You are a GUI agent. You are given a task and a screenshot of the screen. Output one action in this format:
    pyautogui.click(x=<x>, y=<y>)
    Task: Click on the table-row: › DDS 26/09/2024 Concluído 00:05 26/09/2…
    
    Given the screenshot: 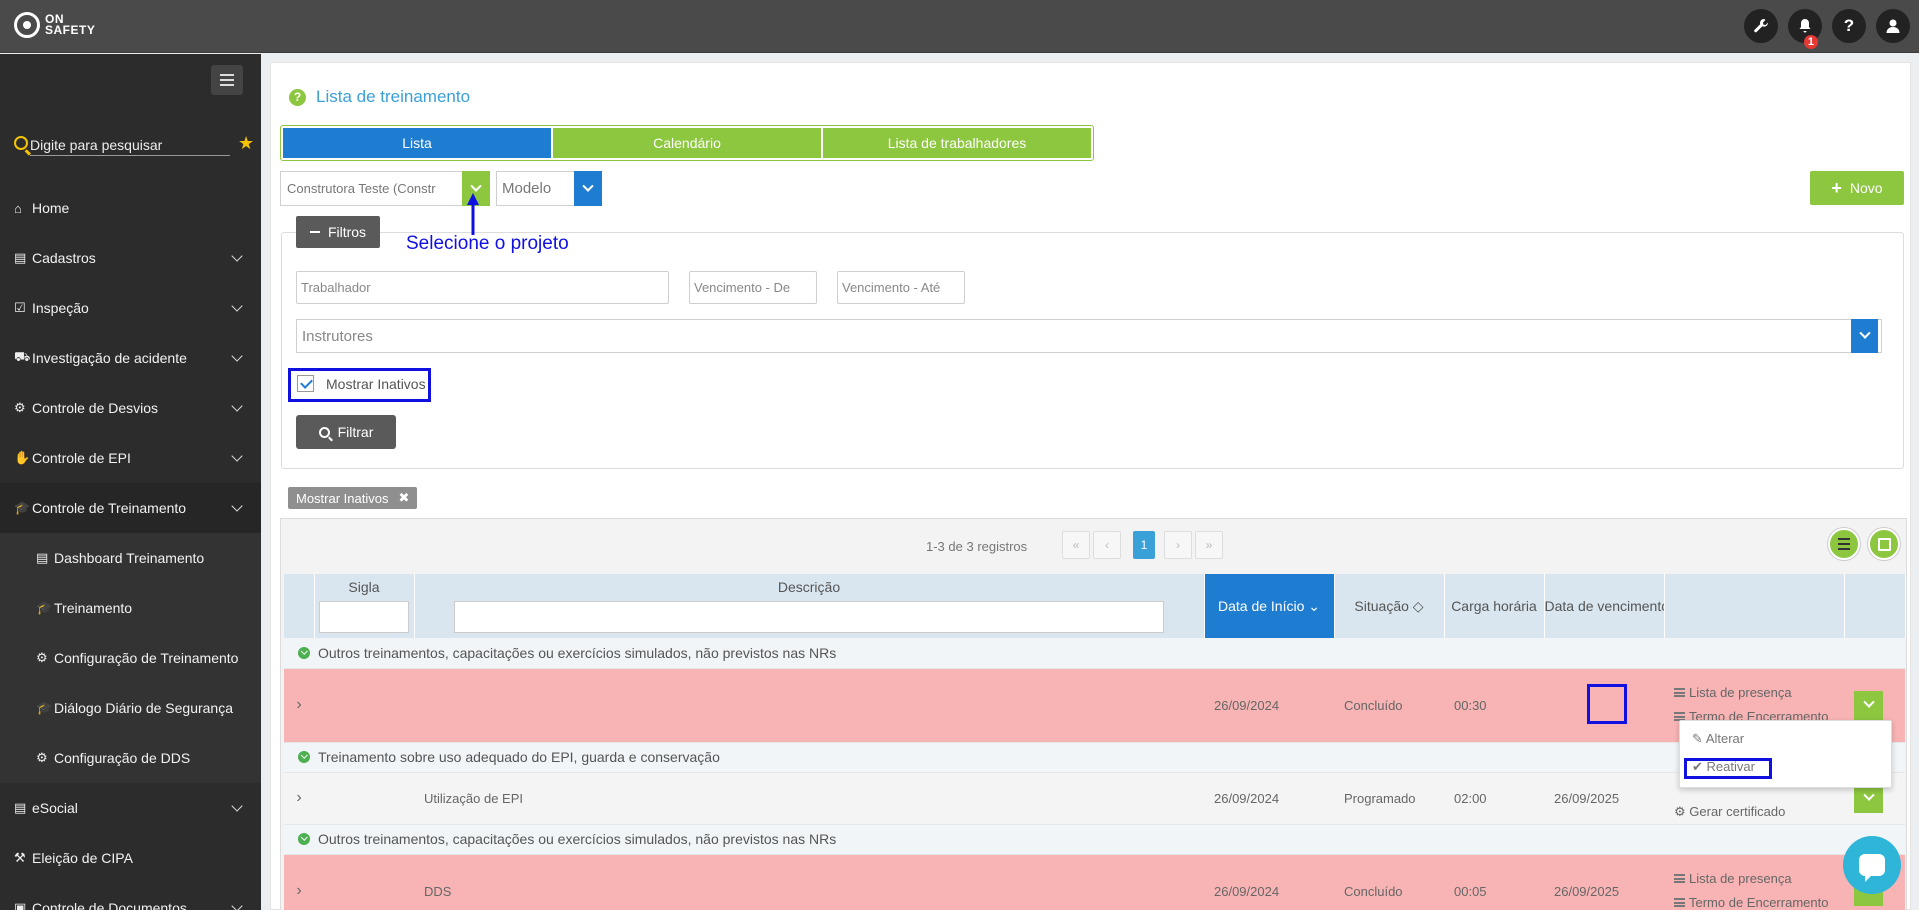 What is the action you would take?
    pyautogui.click(x=1094, y=882)
    